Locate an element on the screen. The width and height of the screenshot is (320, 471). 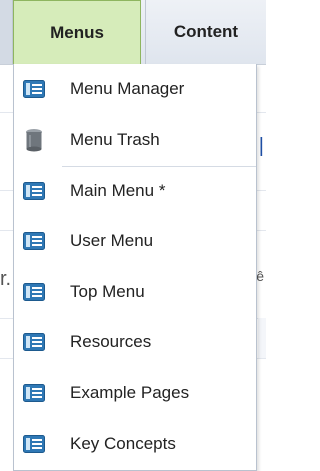
menu-item-resources: Resources is located at coordinates (135, 342).